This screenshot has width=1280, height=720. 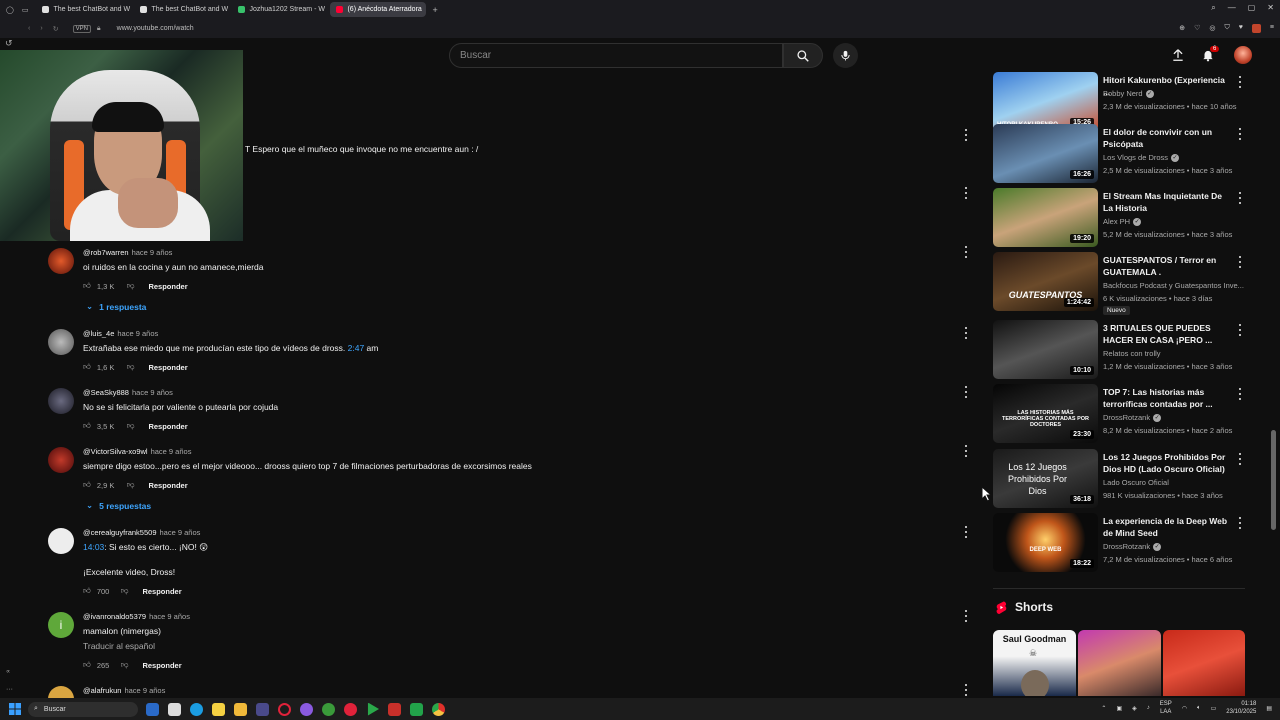 I want to click on reload-icon: ↻, so click(x=56, y=29).